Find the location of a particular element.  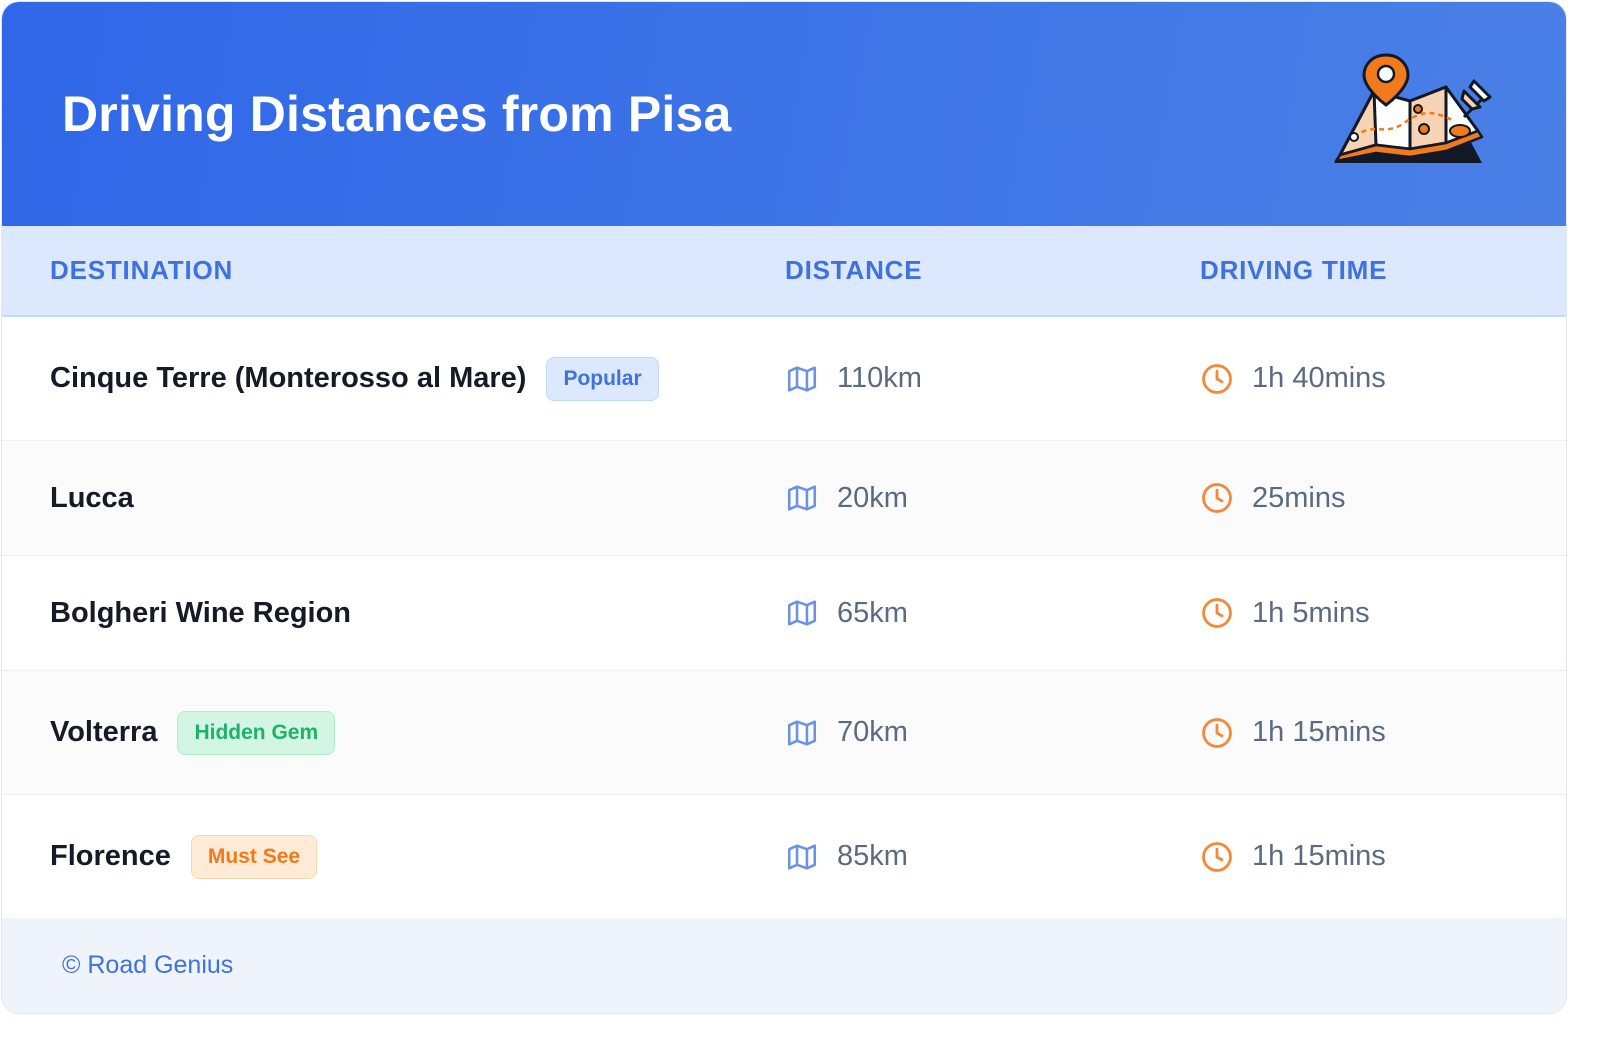

destination-name: Florence is located at coordinates (110, 856).